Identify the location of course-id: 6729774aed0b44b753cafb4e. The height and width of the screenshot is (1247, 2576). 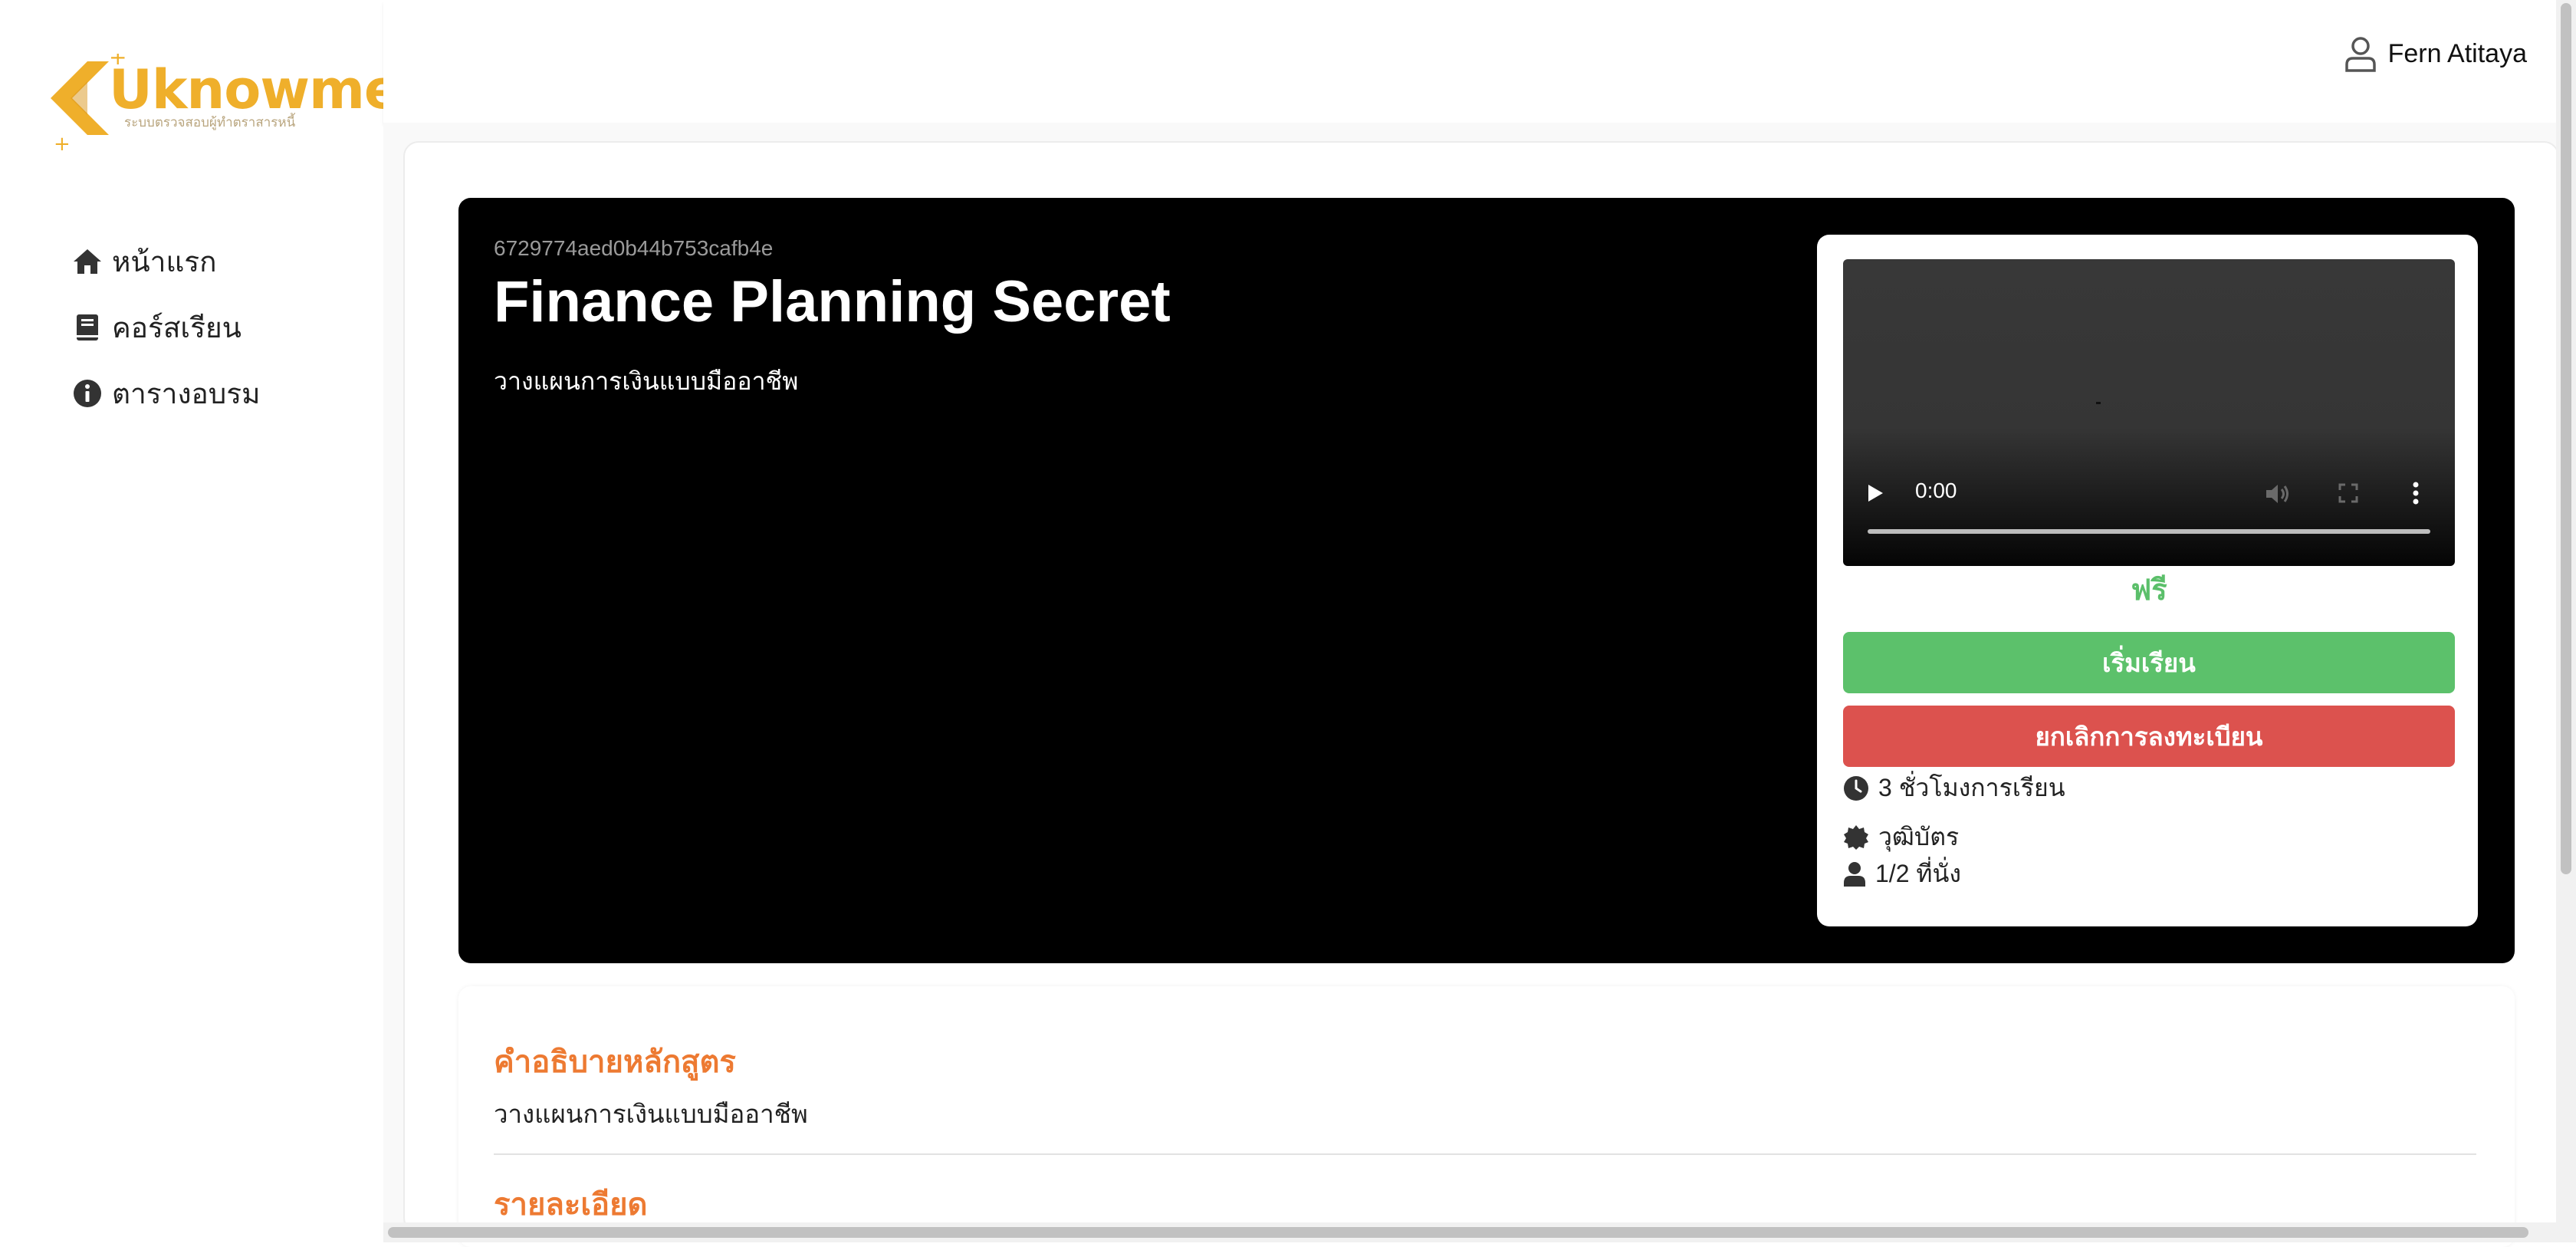
(634, 248).